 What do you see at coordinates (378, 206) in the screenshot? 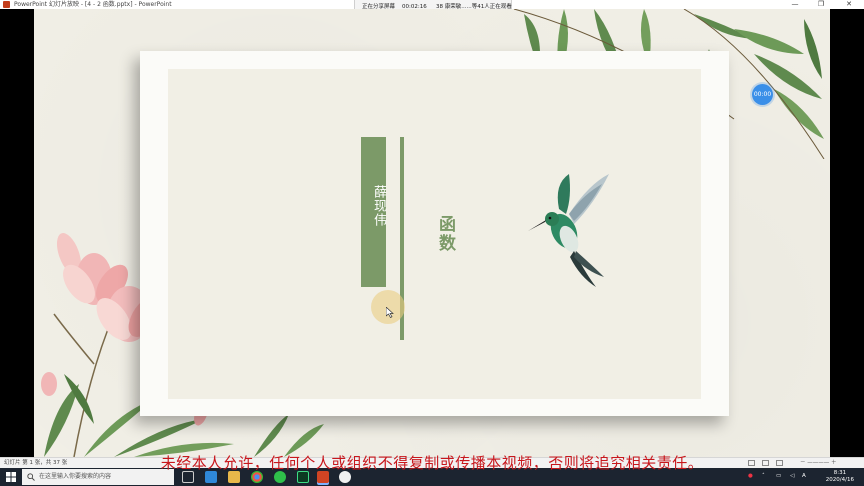
I see `author-name: 薛现伟` at bounding box center [378, 206].